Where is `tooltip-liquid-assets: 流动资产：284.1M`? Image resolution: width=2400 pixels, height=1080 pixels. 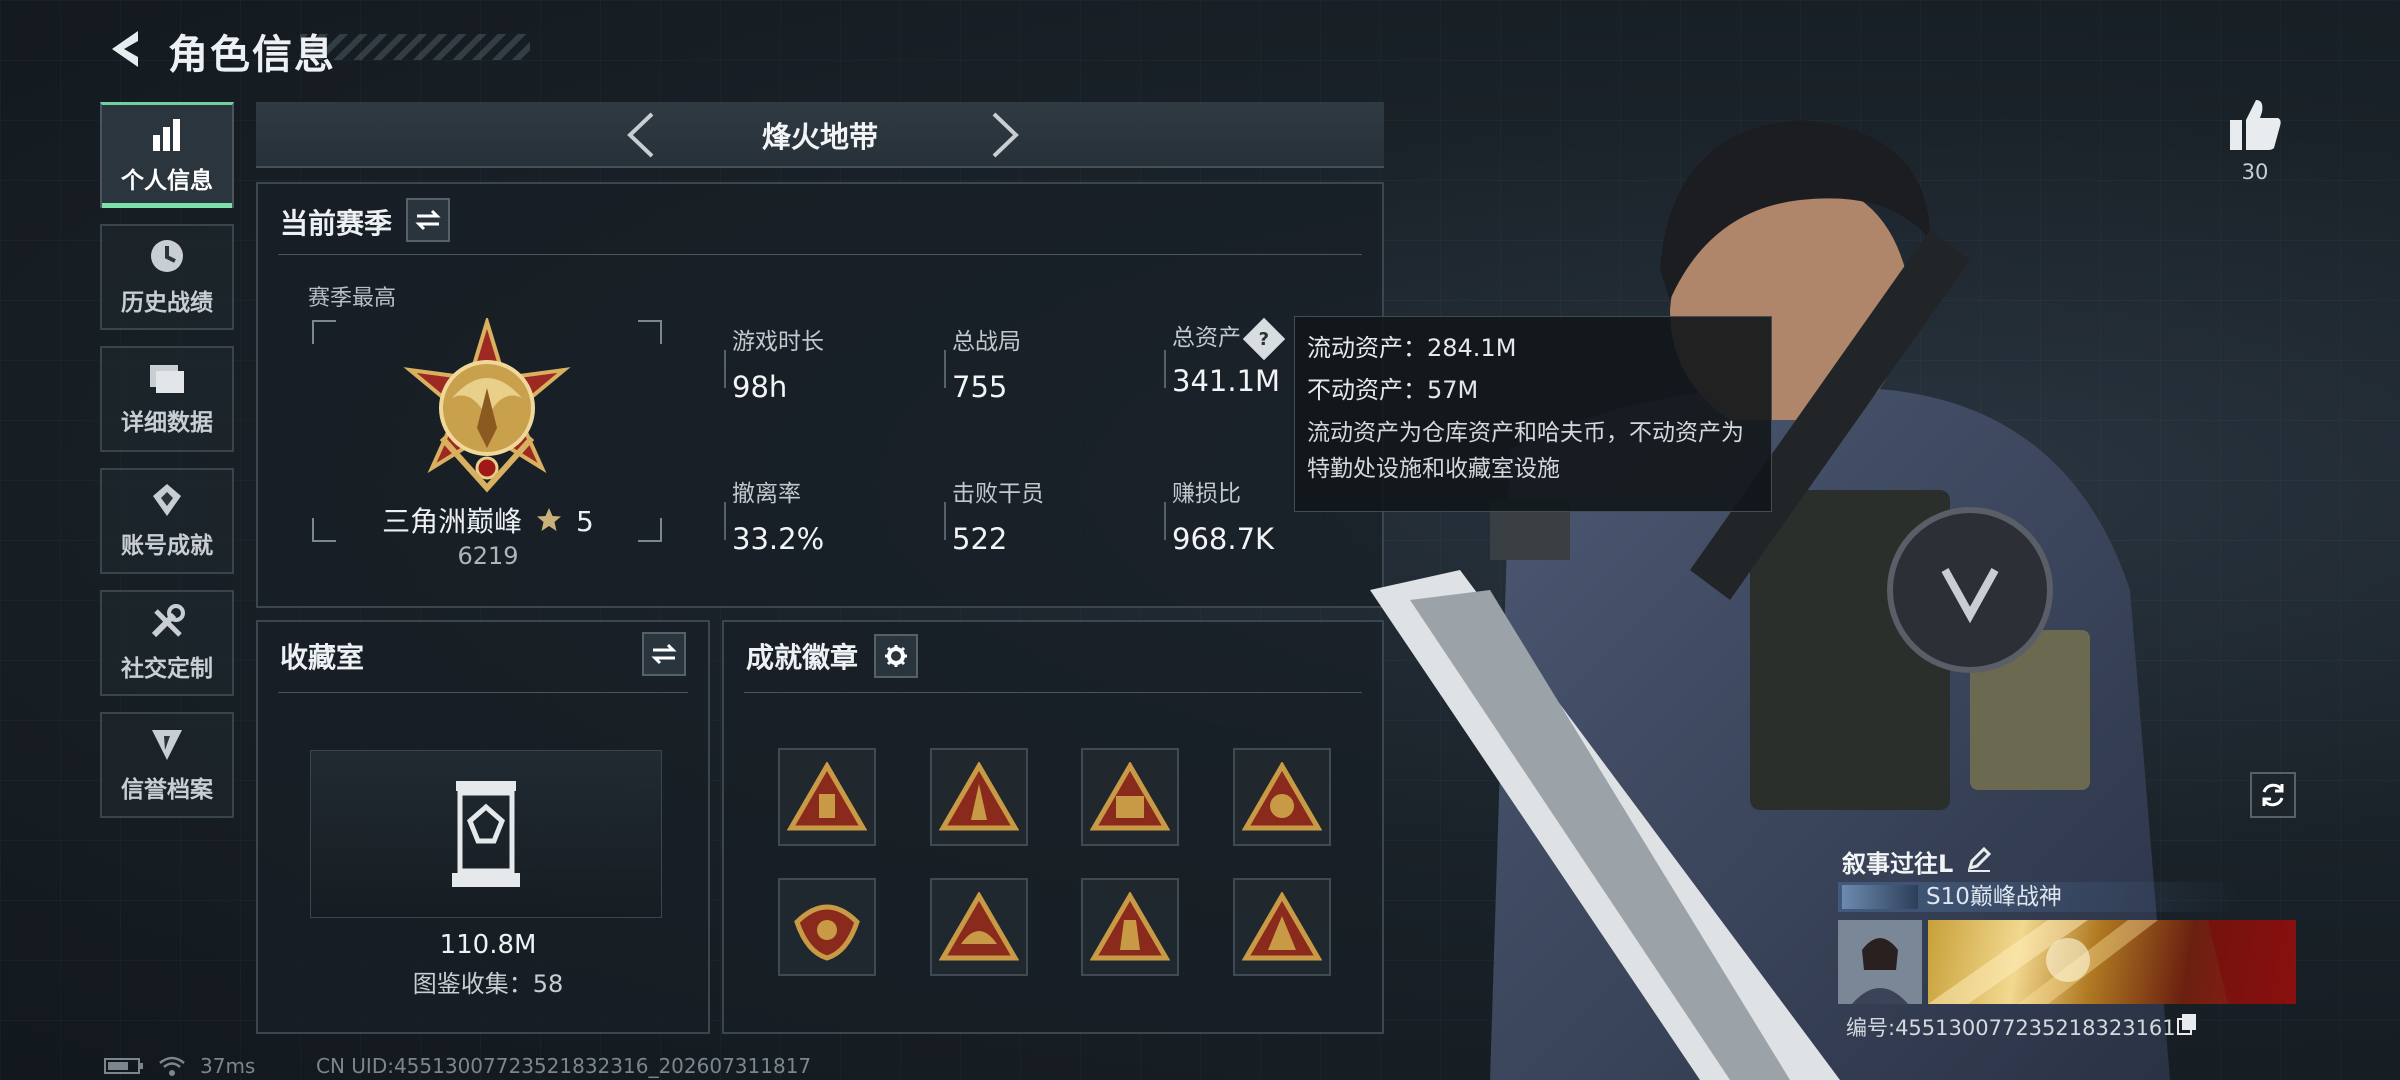
tooltip-liquid-assets: 流动资产：284.1M is located at coordinates (1412, 348).